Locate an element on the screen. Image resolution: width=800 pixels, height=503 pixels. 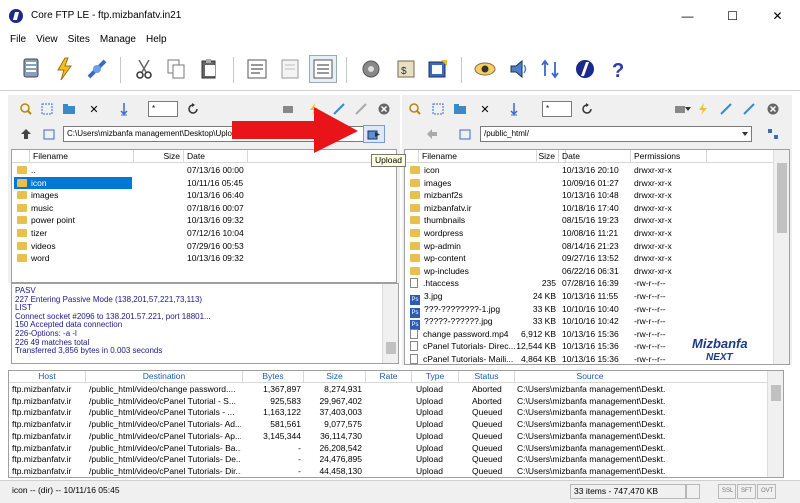
col-source: Source is located at coordinates (590, 377).